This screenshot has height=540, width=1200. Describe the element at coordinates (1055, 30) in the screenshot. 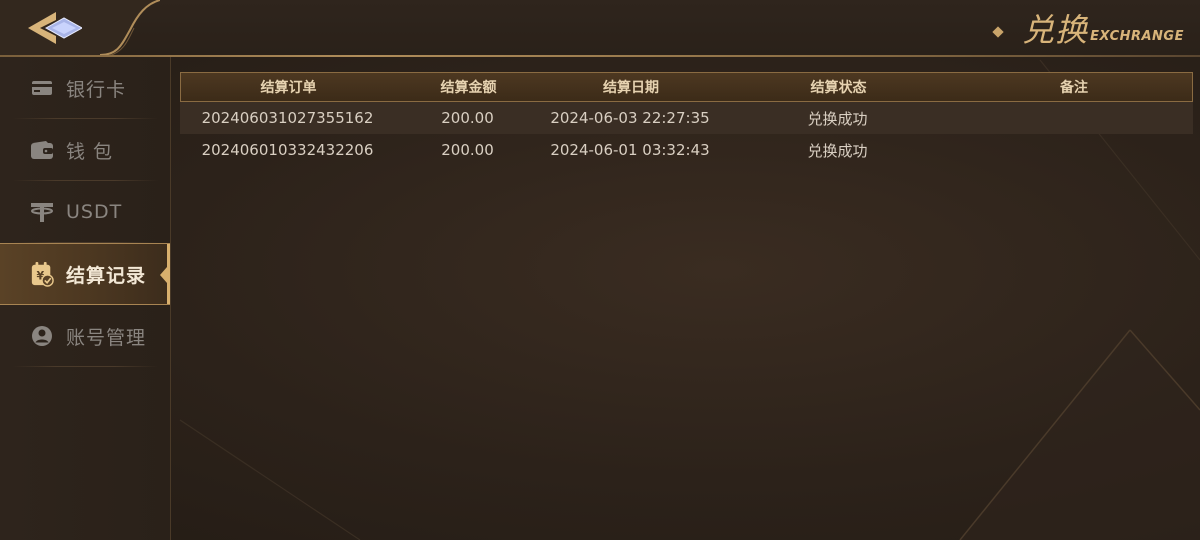

I see `page-title-cn: 兑换` at that location.